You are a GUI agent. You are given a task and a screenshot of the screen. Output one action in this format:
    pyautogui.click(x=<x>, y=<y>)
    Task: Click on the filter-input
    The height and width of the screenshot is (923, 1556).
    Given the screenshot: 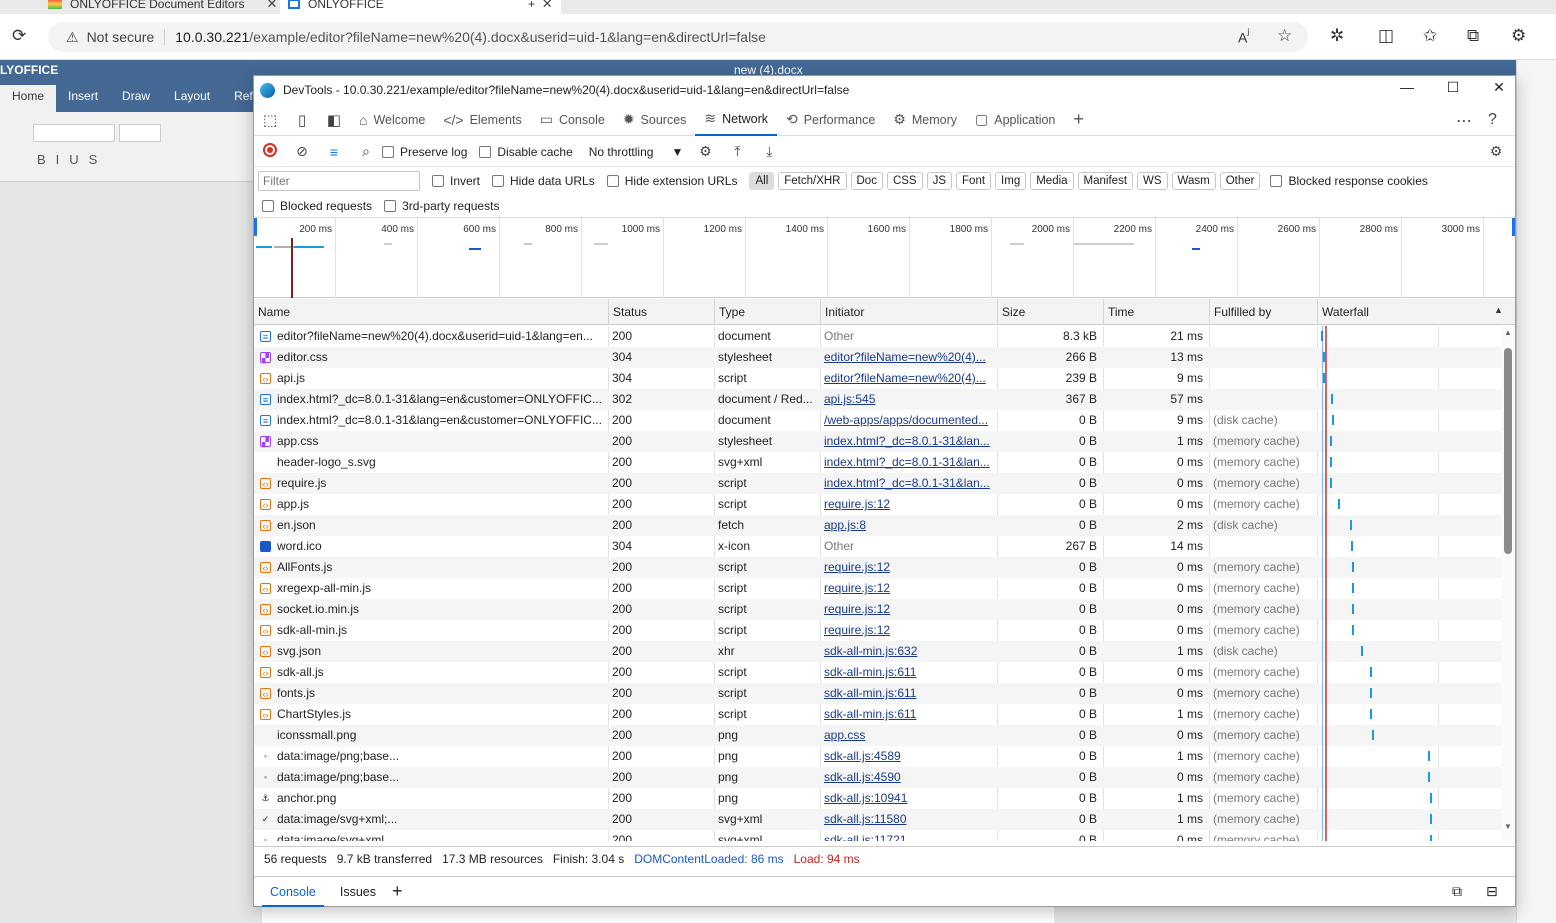 What is the action you would take?
    pyautogui.click(x=339, y=181)
    